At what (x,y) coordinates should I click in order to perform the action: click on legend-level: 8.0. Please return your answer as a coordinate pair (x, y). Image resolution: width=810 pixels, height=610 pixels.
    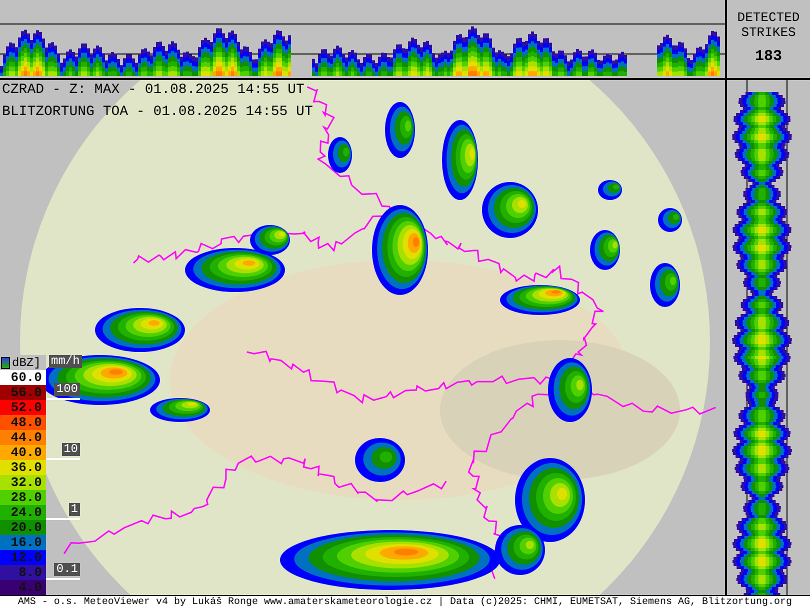
    Looking at the image, I should click on (23, 572).